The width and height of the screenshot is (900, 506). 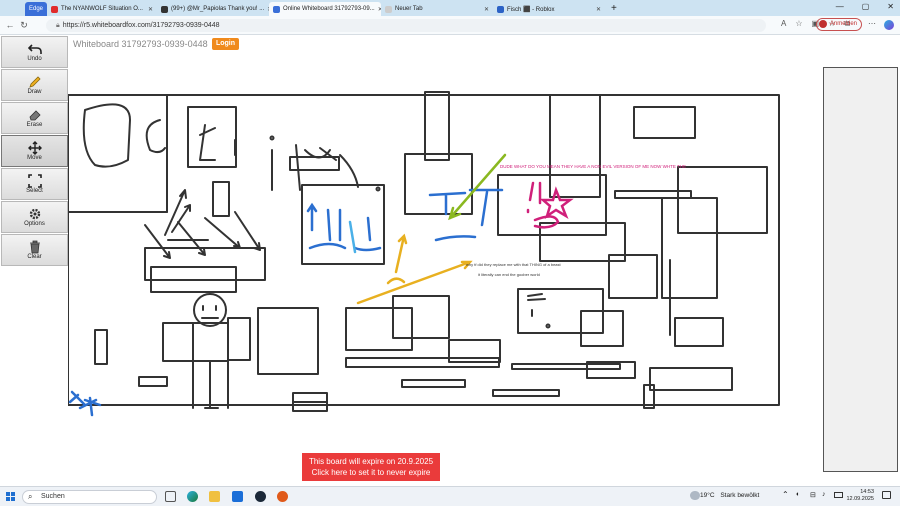 What do you see at coordinates (614, 8) in the screenshot?
I see `plus-icon: +` at bounding box center [614, 8].